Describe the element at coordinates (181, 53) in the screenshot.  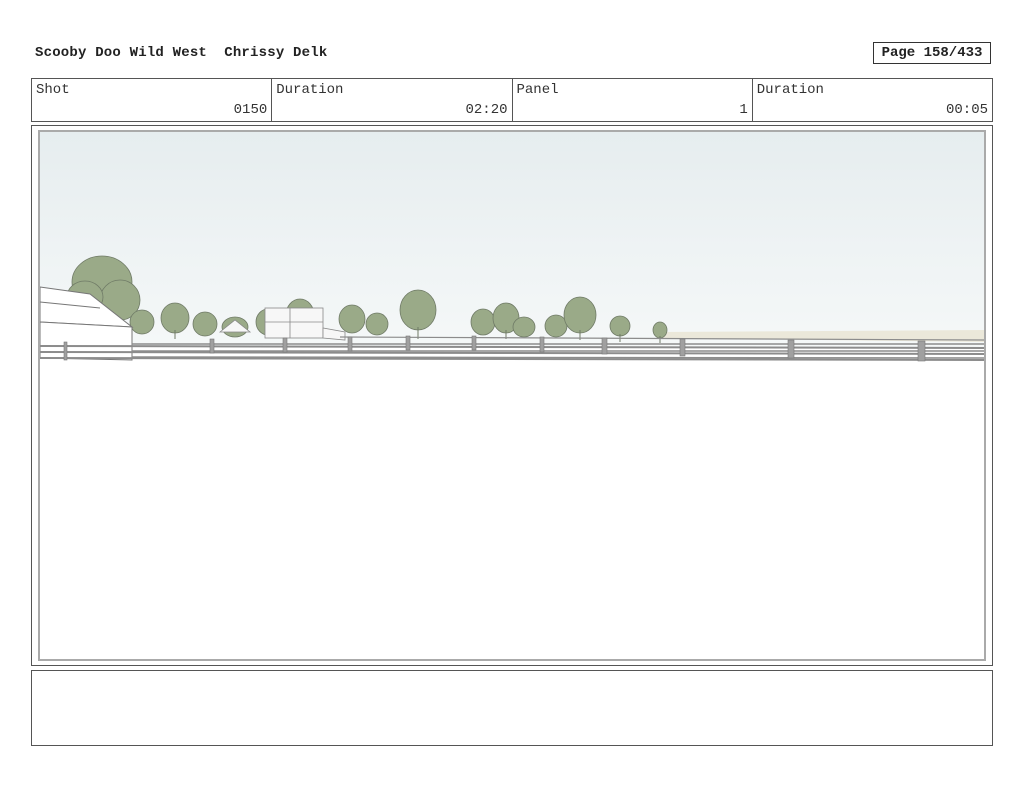
I see `board-title: Scooby Doo Wild West Chrissy Delk` at that location.